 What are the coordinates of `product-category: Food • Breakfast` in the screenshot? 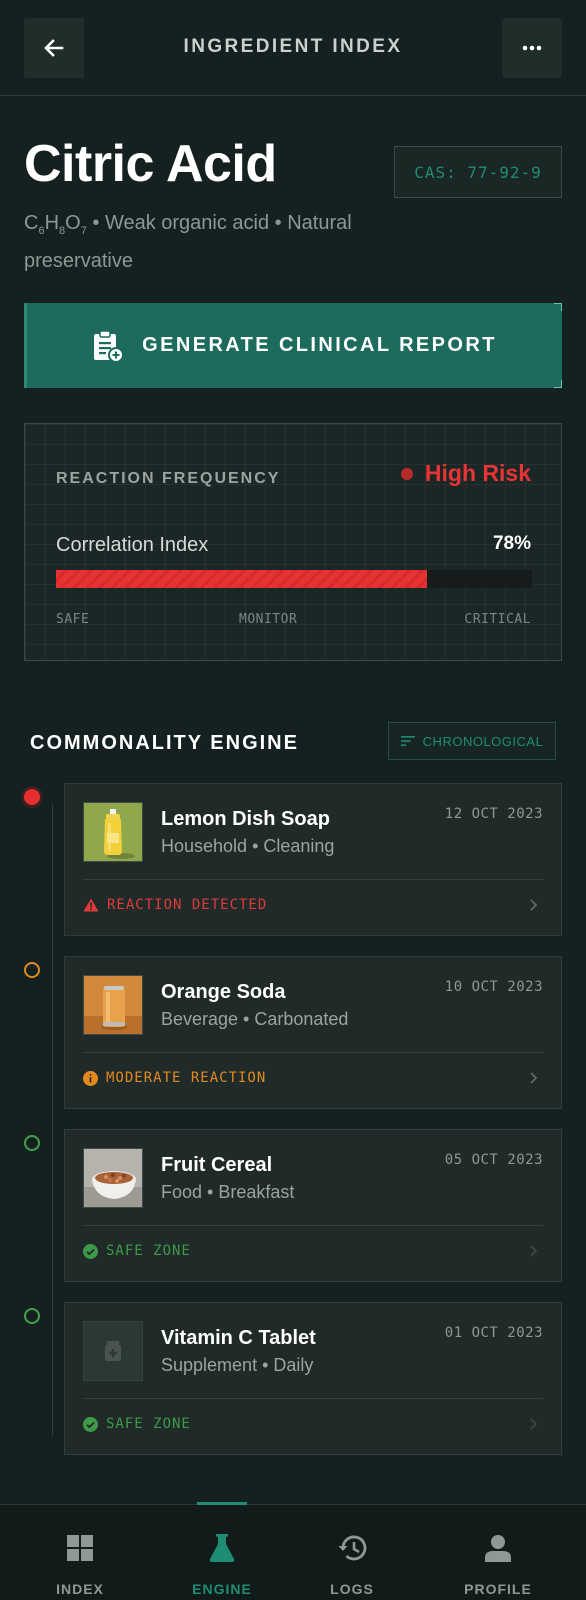 It's located at (228, 1192).